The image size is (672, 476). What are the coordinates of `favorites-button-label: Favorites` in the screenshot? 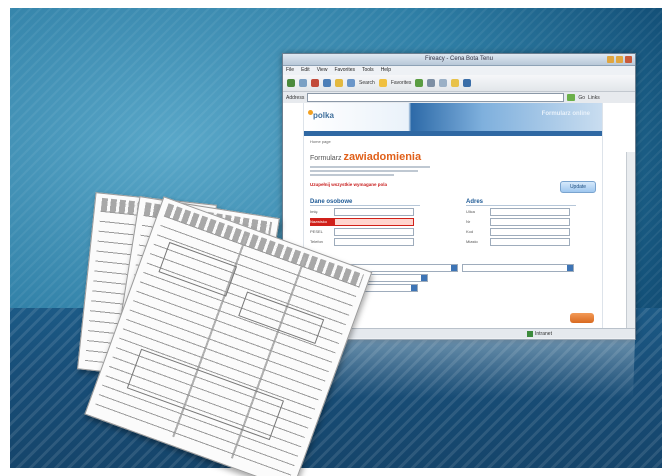 It's located at (401, 83).